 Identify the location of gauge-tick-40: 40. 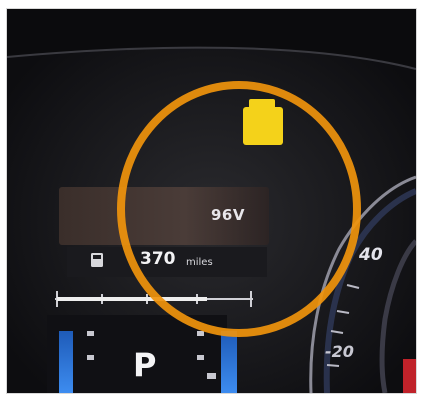
(371, 255).